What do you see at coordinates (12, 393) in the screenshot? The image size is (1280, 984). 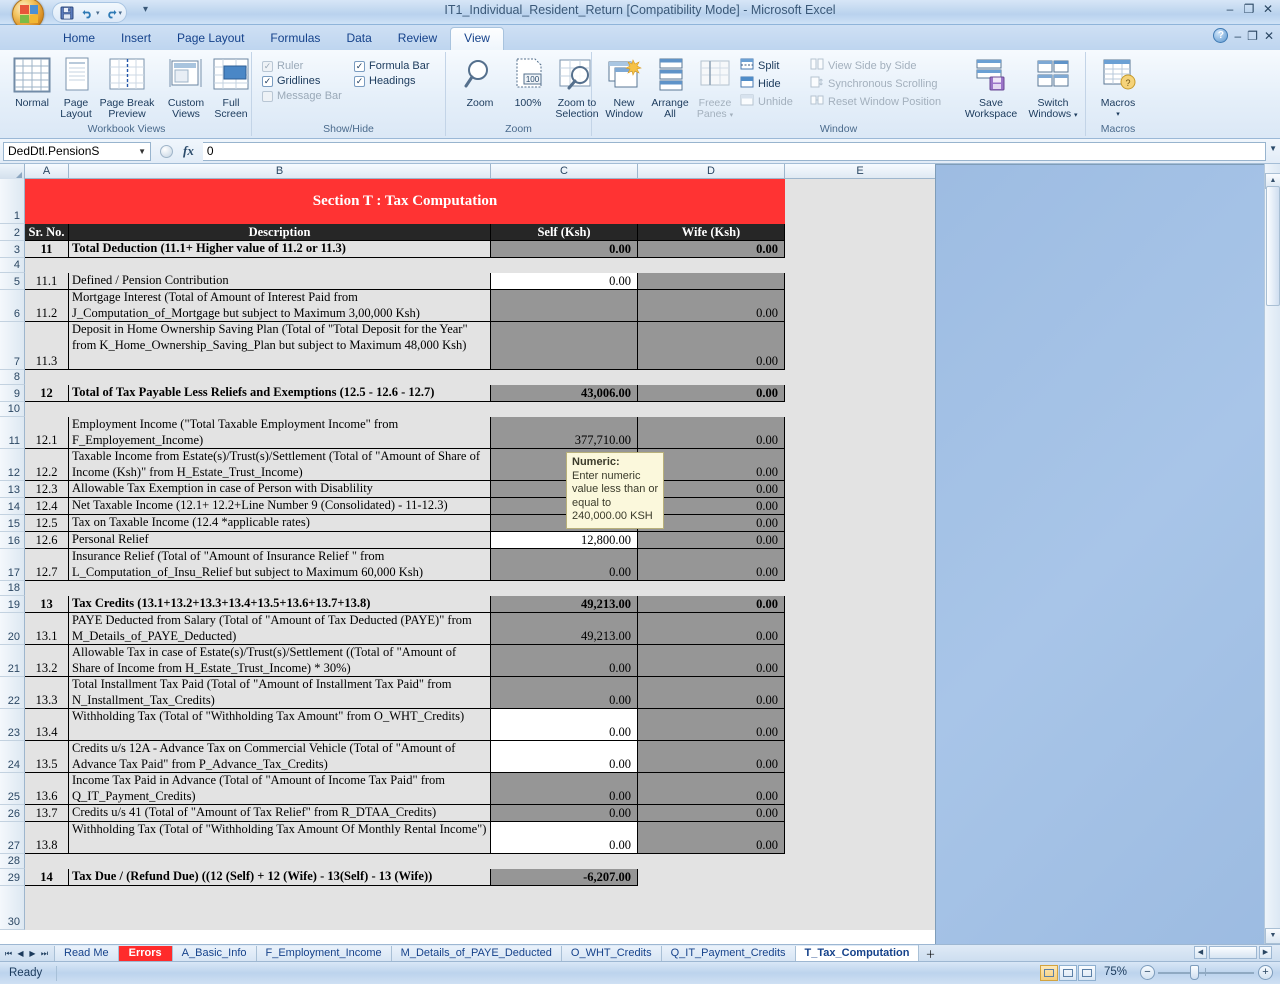 I see `row-header: 9` at bounding box center [12, 393].